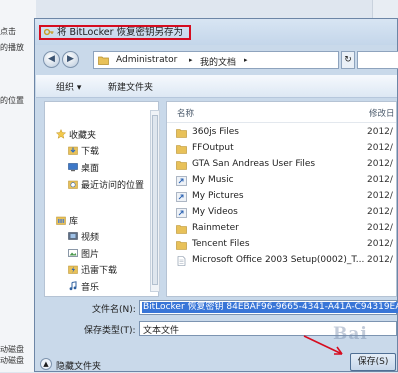 The height and width of the screenshot is (373, 398). I want to click on forward-button: ▶, so click(70, 59).